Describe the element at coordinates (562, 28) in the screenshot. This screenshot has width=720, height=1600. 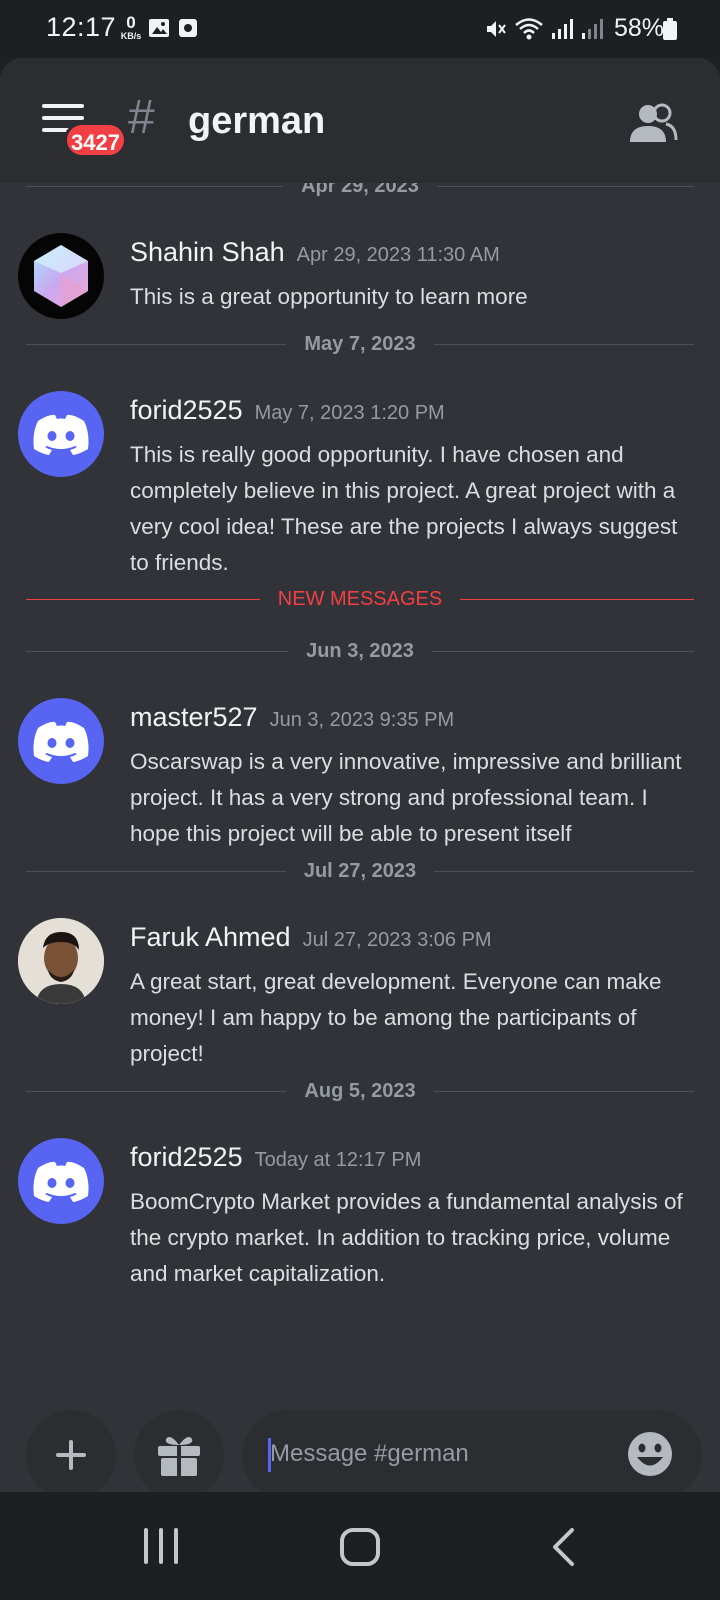
I see `signal-icon` at that location.